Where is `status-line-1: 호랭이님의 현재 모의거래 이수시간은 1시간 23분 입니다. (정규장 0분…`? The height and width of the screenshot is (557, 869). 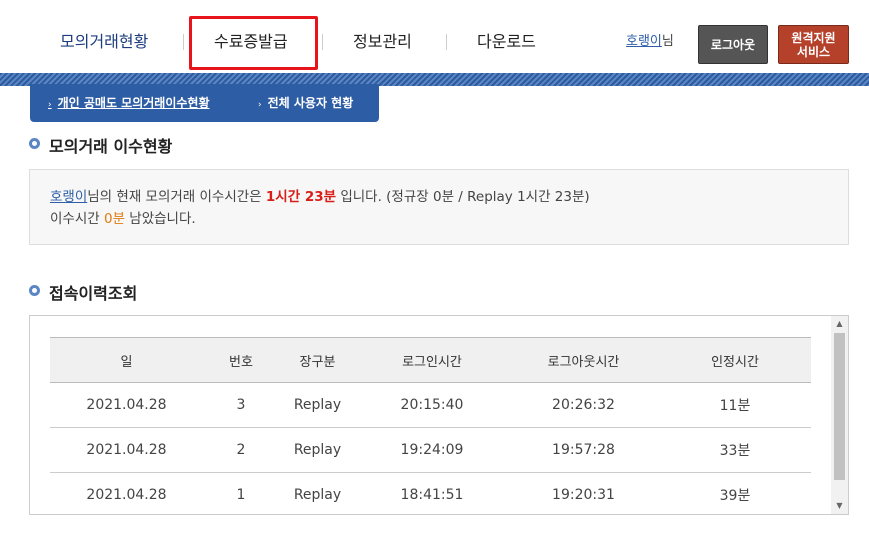 status-line-1: 호랭이님의 현재 모의거래 이수시간은 1시간 23분 입니다. (정규장 0분… is located at coordinates (439, 197).